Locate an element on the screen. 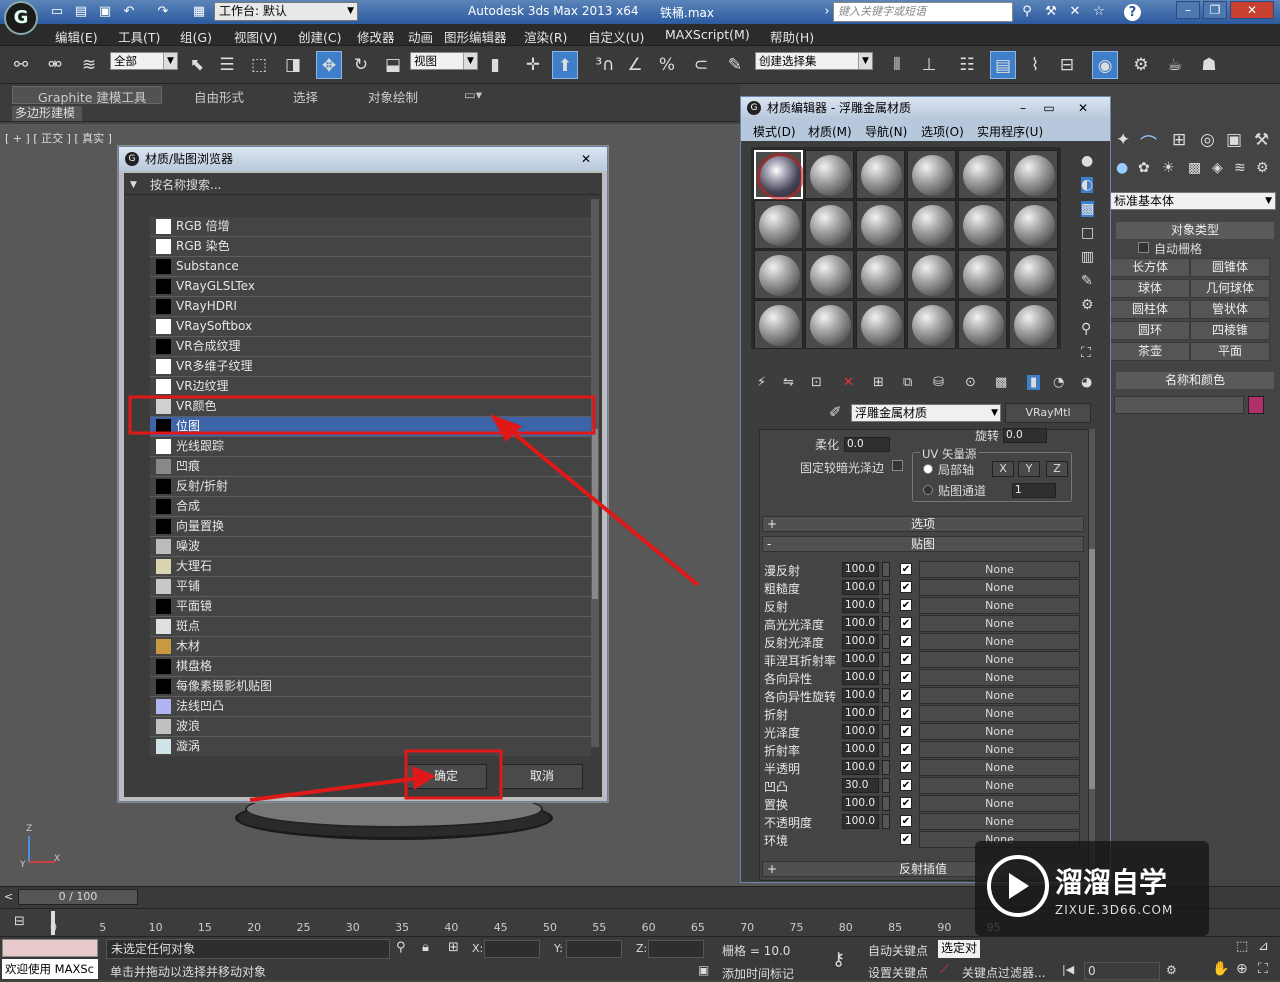  highlight-bitmap-box is located at coordinates (362, 415).